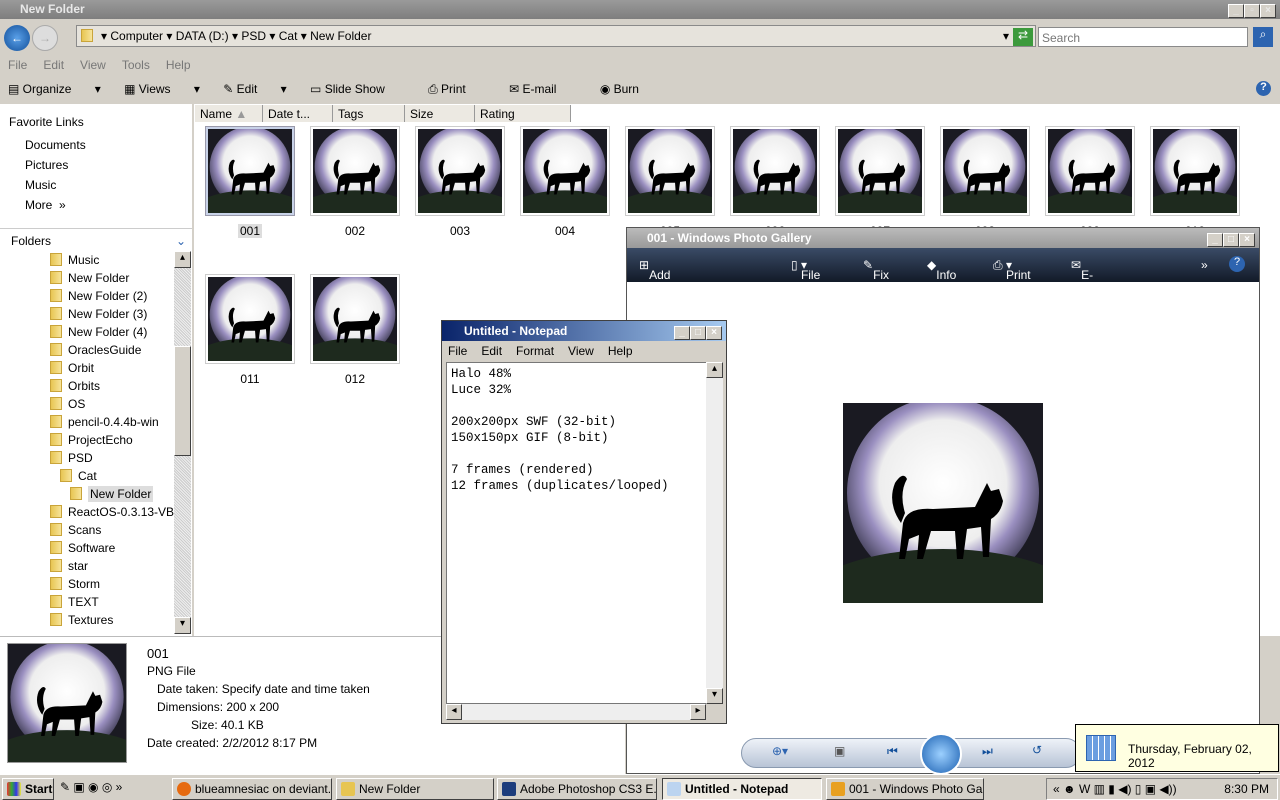 The image size is (1280, 800). I want to click on edit-button: ✎ Edit ▾, so click(254, 89).